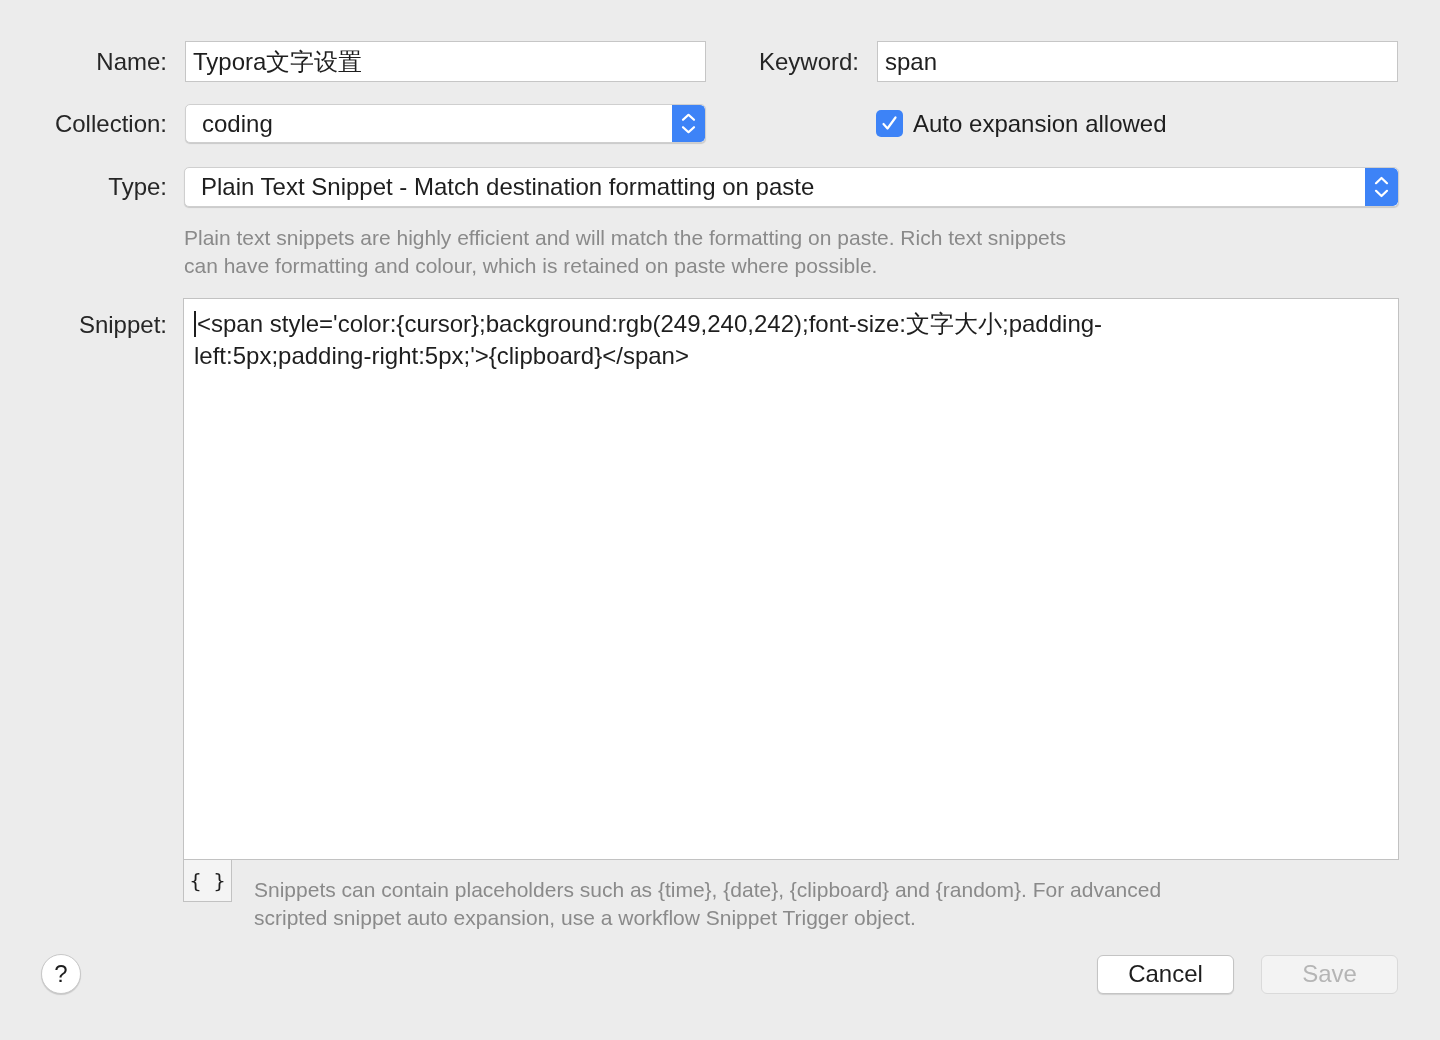  What do you see at coordinates (122, 324) in the screenshot?
I see `field-label: Snippet:` at bounding box center [122, 324].